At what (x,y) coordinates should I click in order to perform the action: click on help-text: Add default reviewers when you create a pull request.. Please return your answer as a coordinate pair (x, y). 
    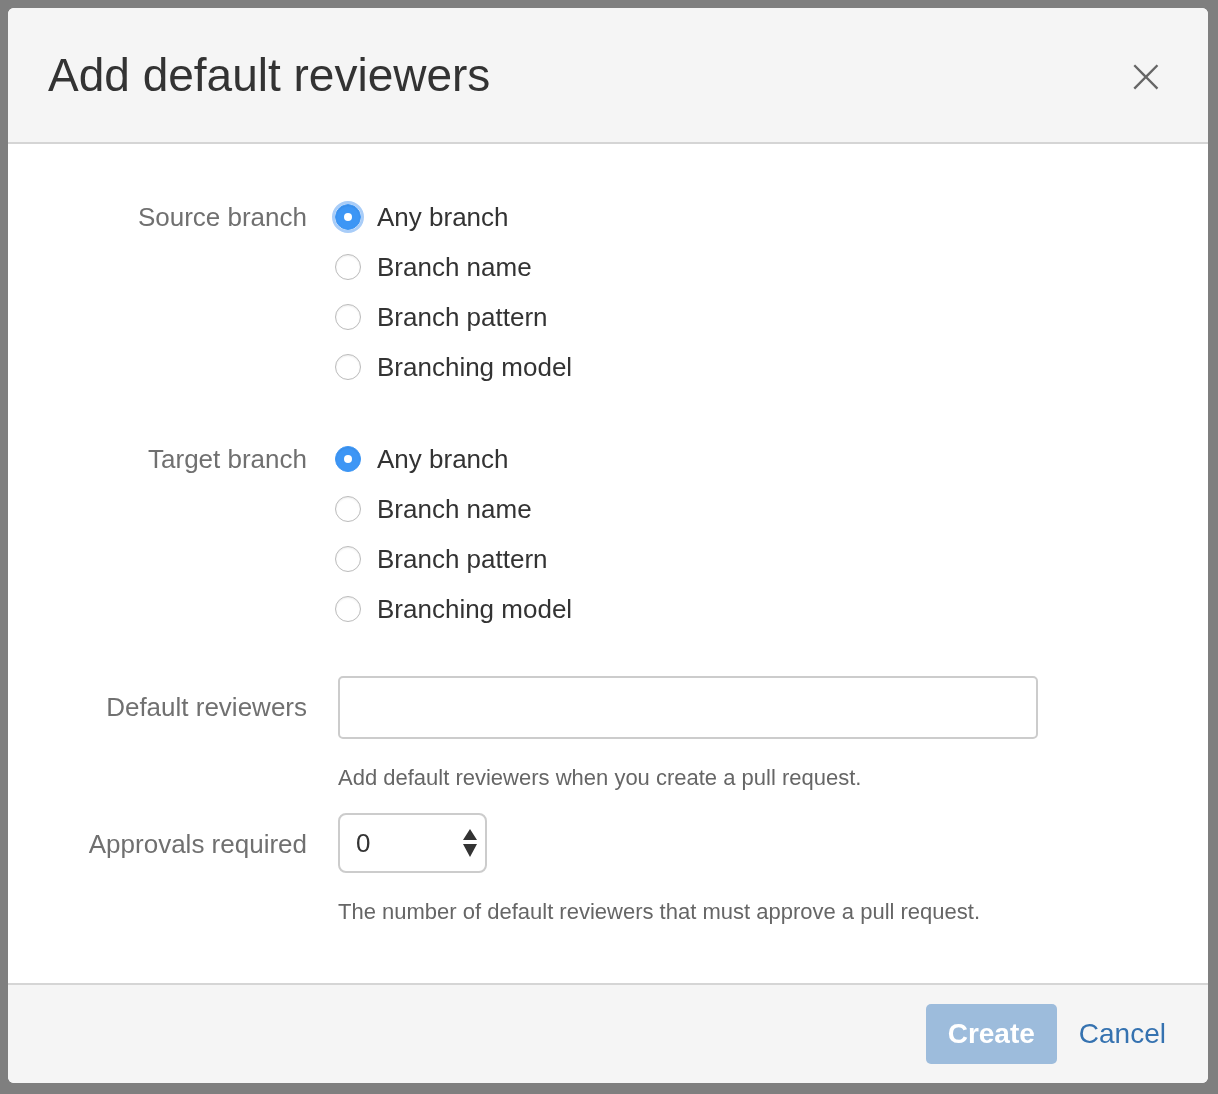
    Looking at the image, I should click on (600, 778).